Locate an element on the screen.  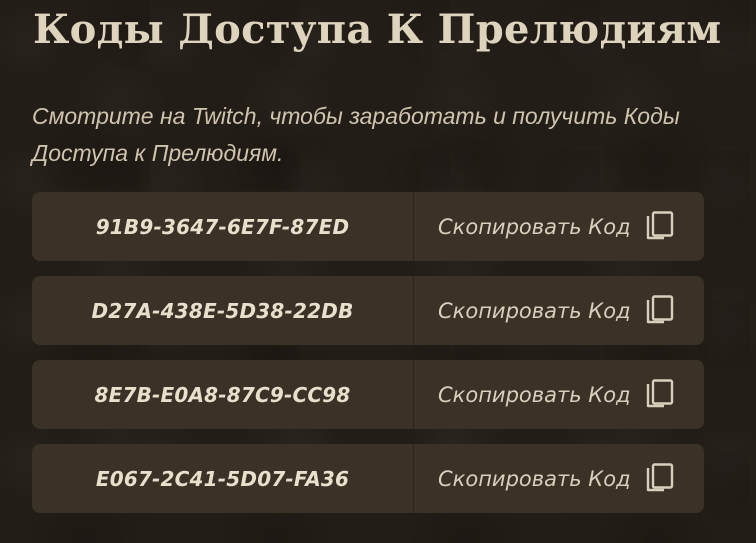
access-code: 8E7B-E0A8-87C9-CC98 is located at coordinates (222, 394).